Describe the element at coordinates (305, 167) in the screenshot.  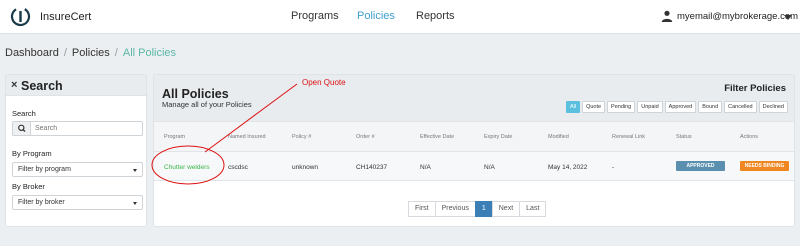
I see `policy-no-cell: unknown` at that location.